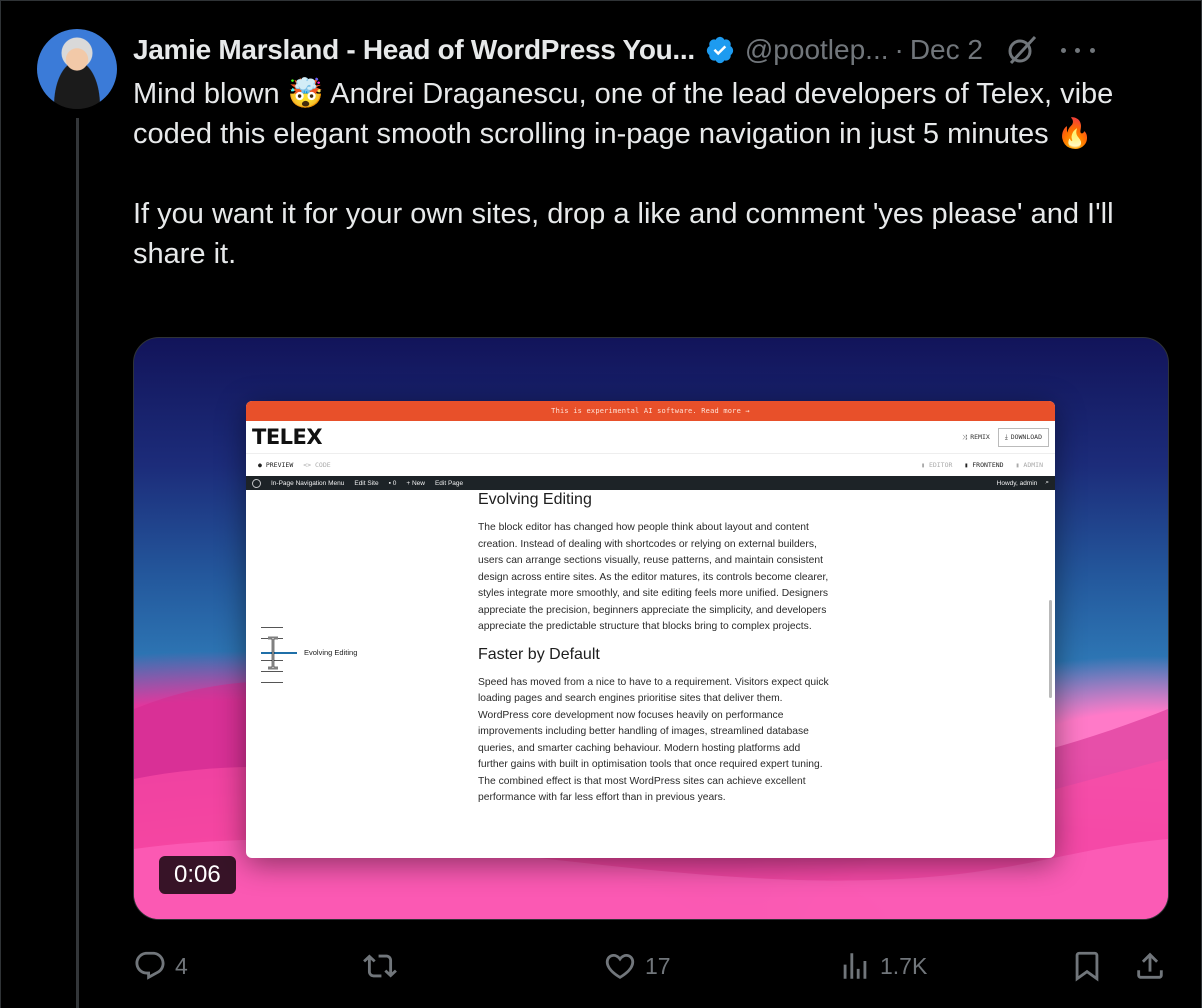 The width and height of the screenshot is (1202, 1008). I want to click on heart-icon, so click(620, 966).